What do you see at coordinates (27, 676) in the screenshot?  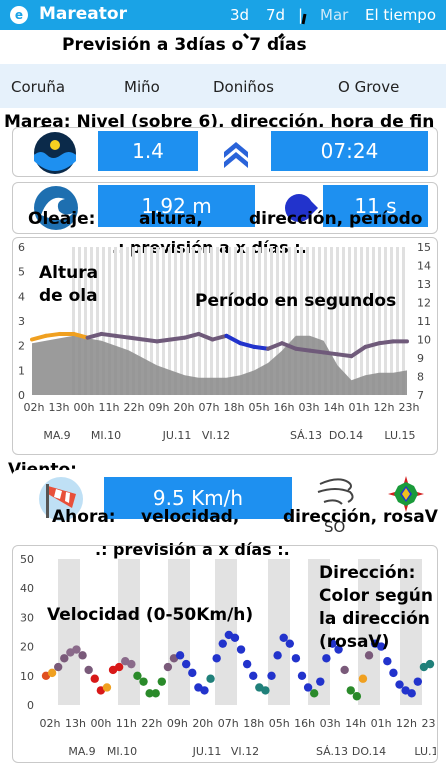 I see `y-tick: 10` at bounding box center [27, 676].